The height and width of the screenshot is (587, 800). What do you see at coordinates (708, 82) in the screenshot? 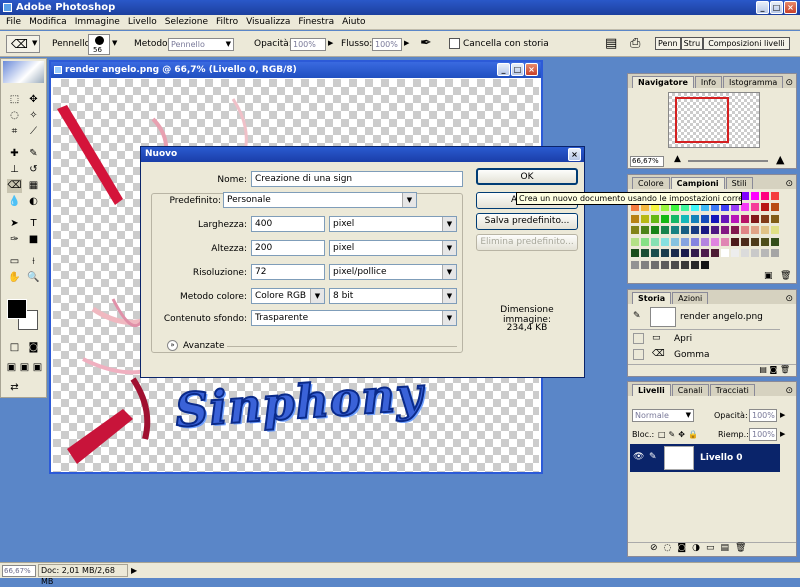
I see `tab-info: Info` at bounding box center [708, 82].